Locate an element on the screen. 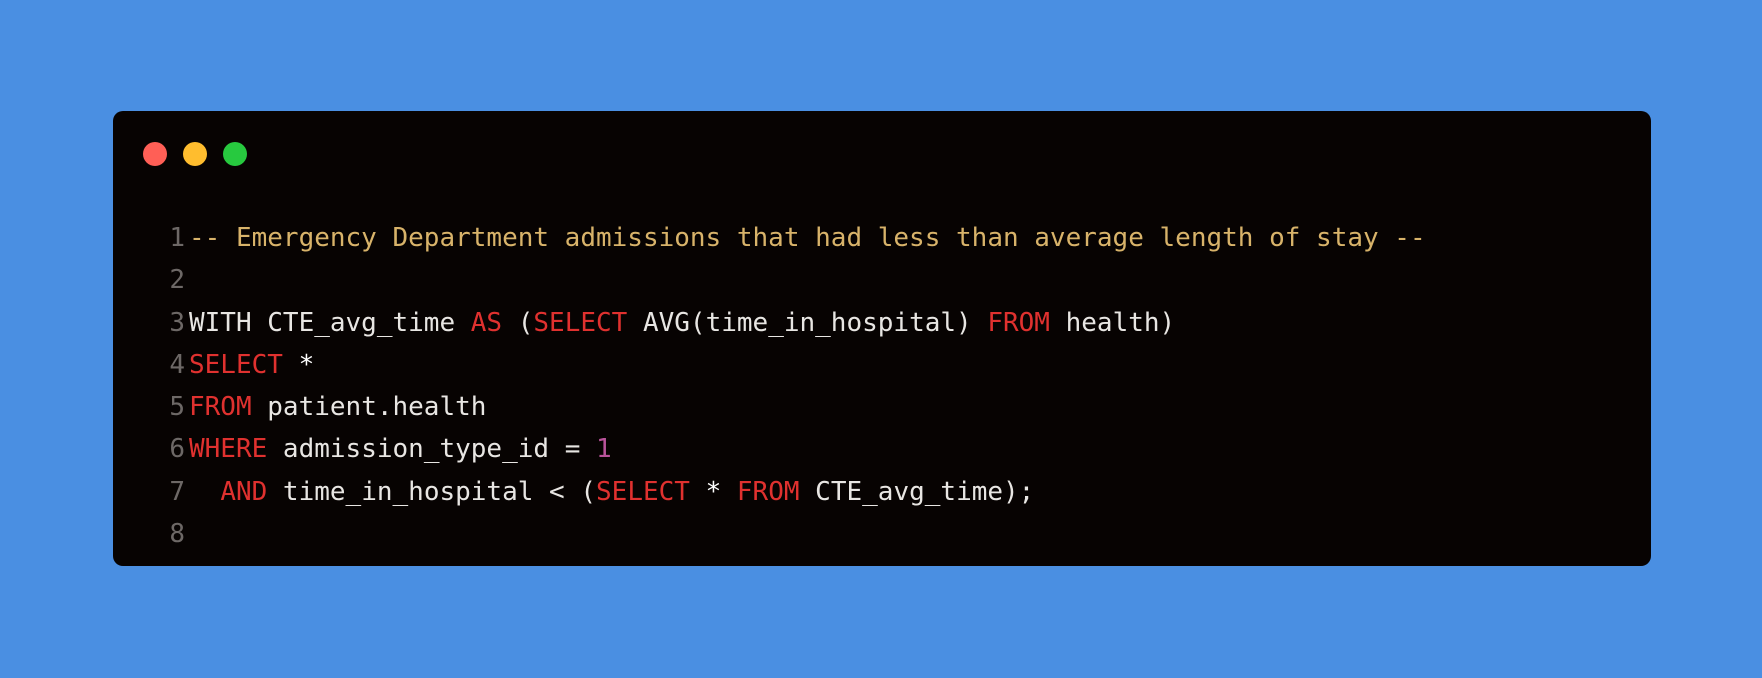 The image size is (1762, 678). line-source: WHERE admission_type_id = 1 is located at coordinates (400, 449).